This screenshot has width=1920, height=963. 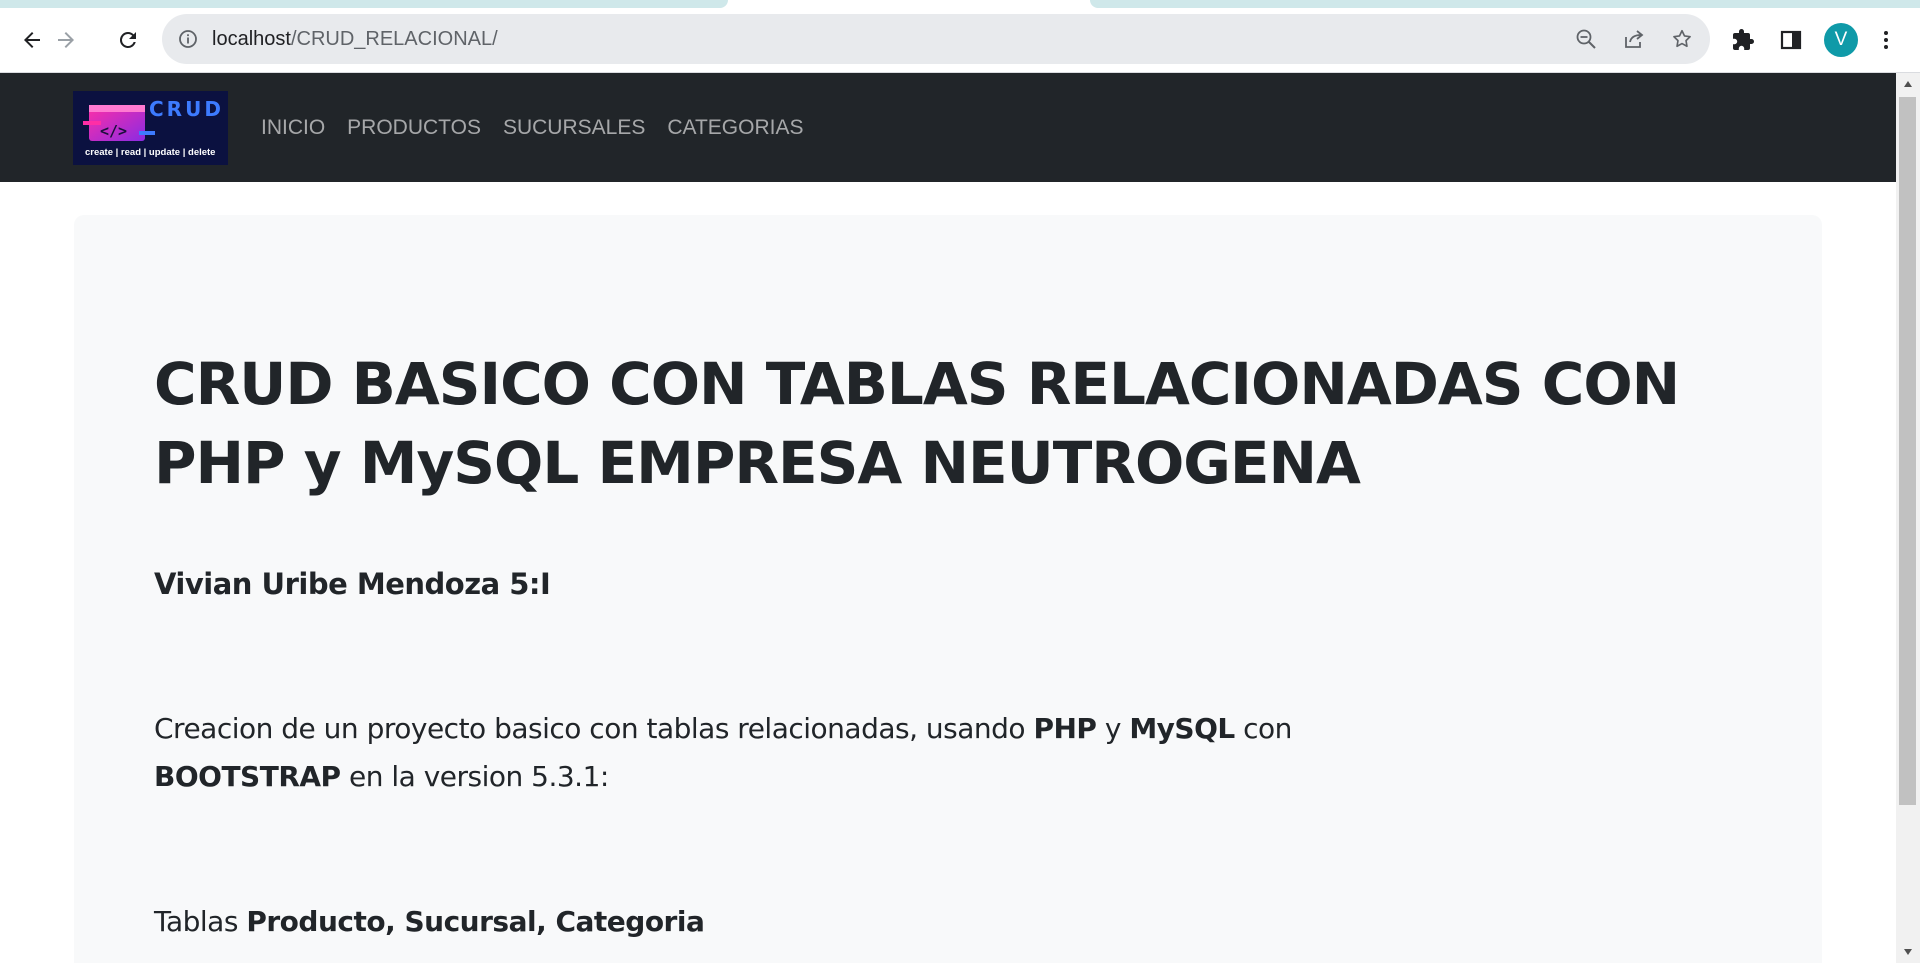 I want to click on desc-text-2: en la version 5.3.1:, so click(x=474, y=776).